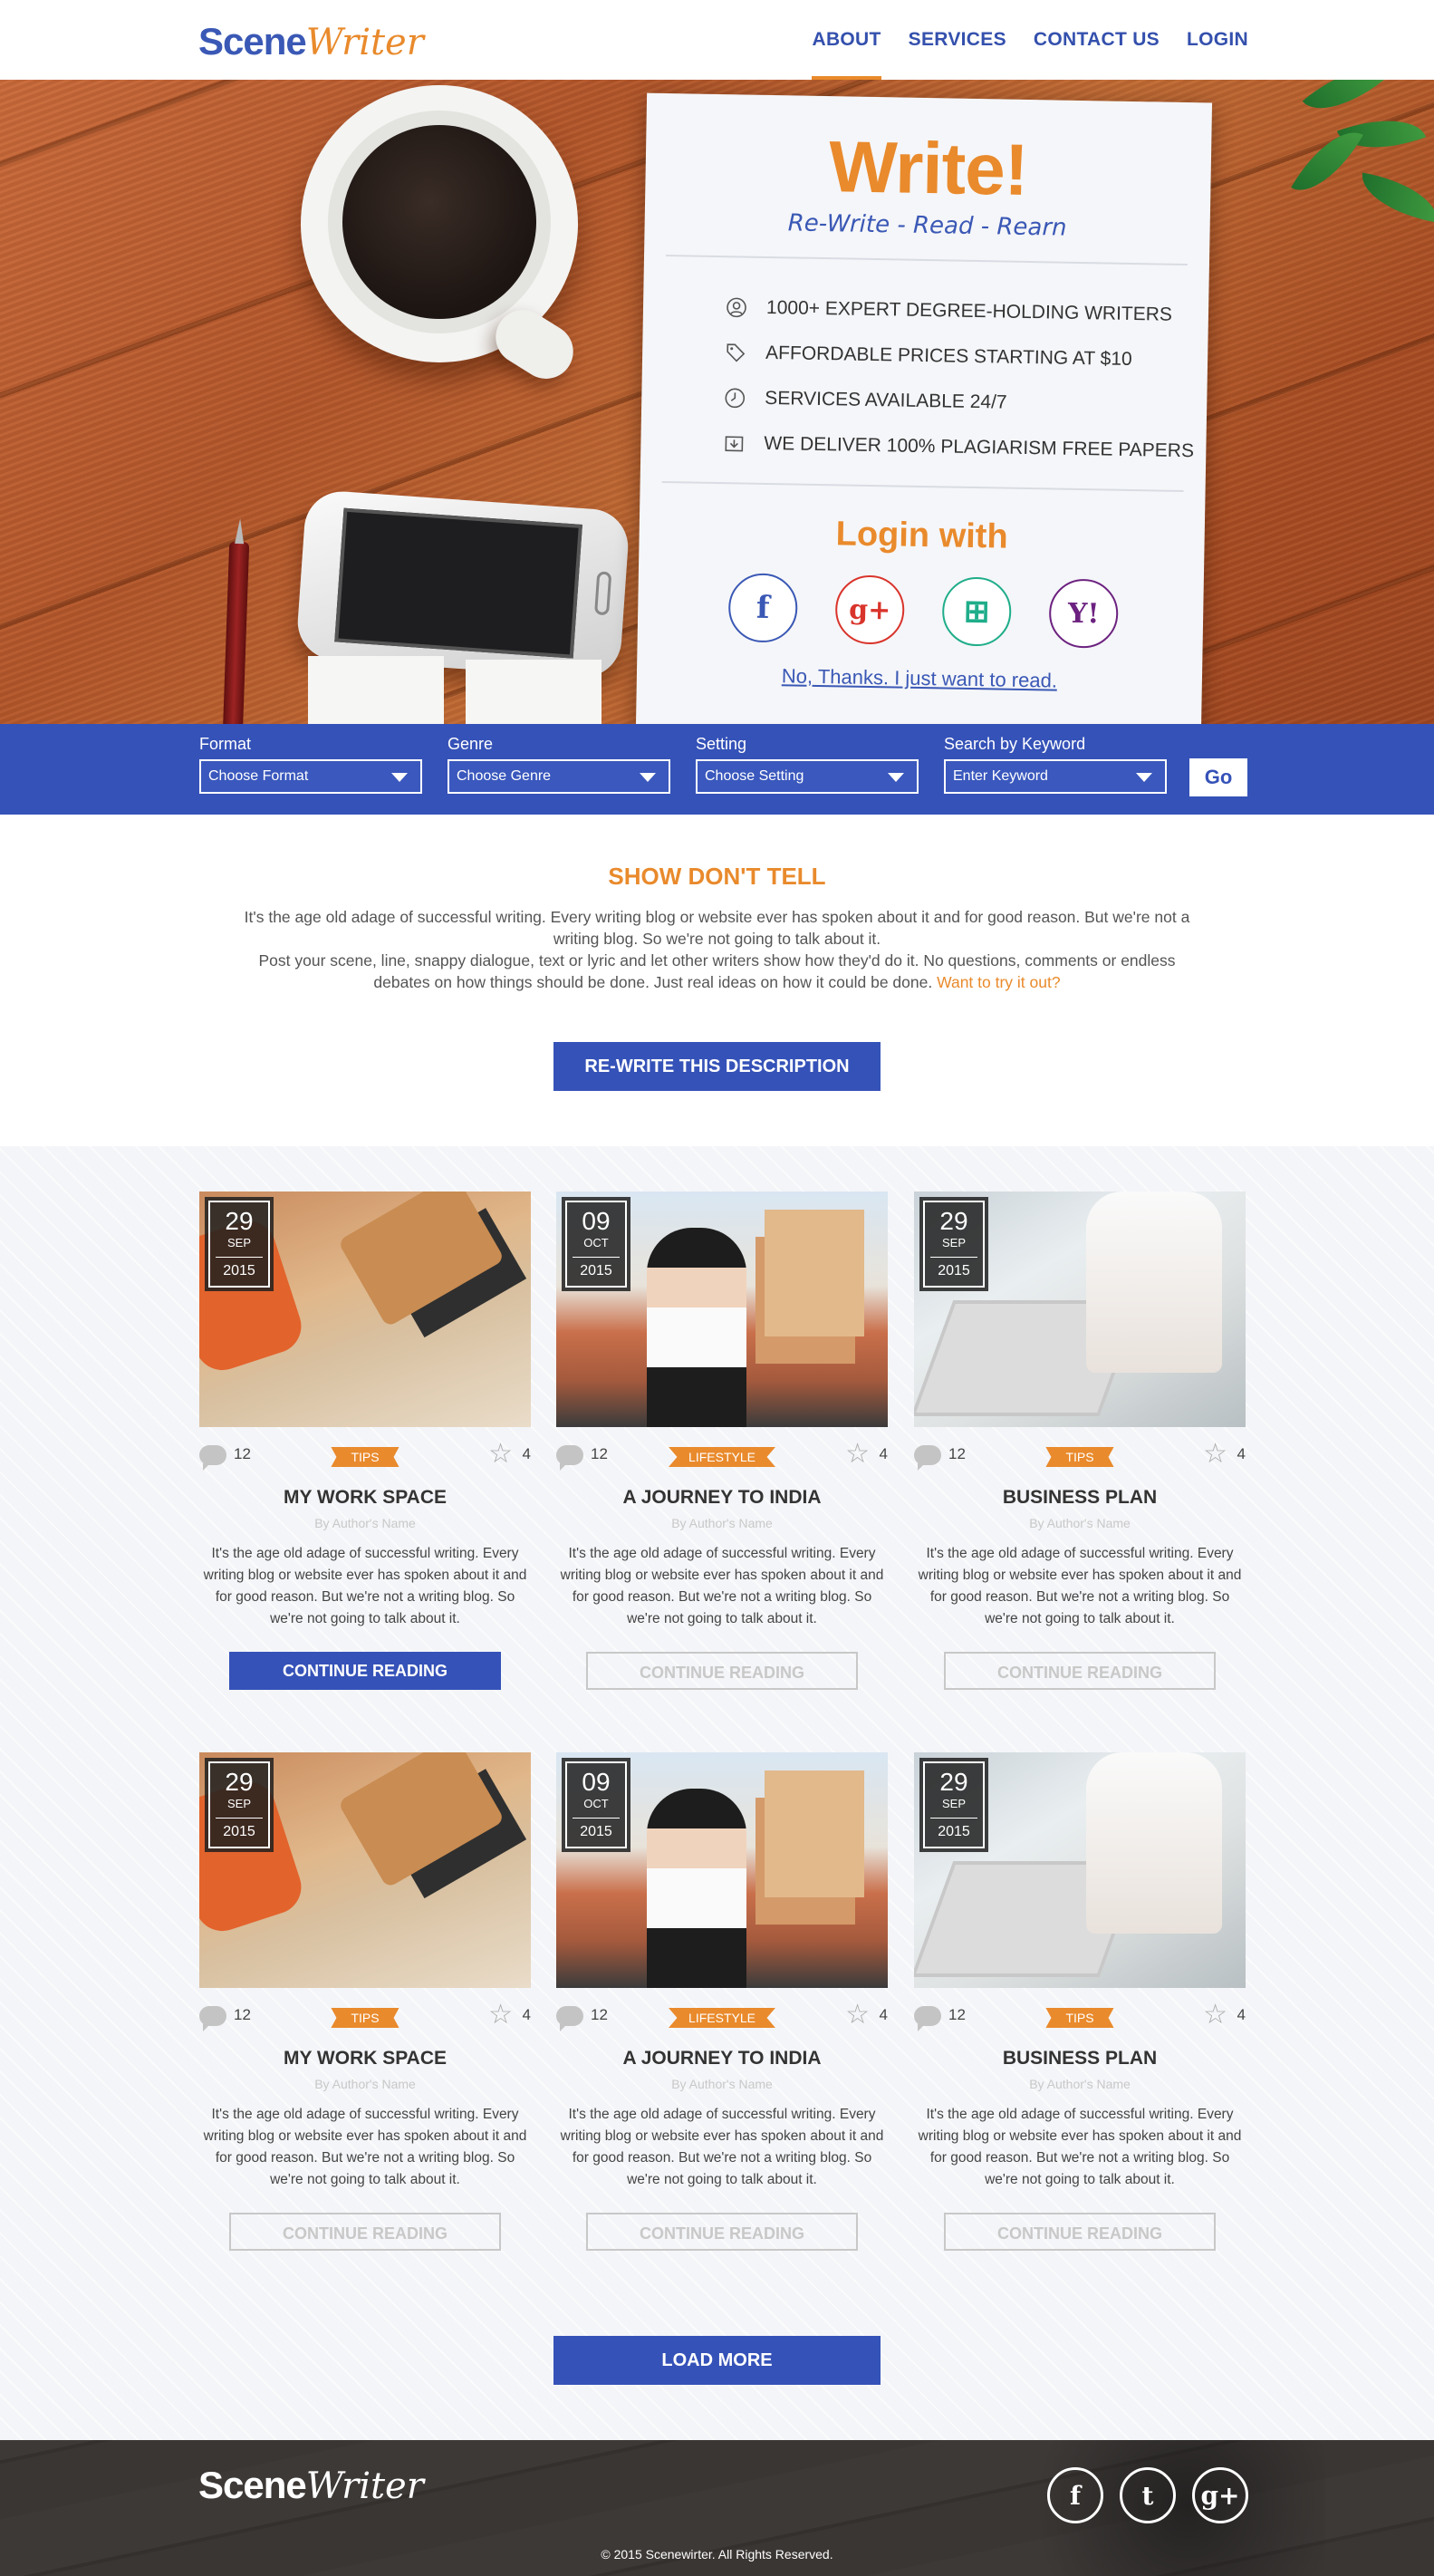 This screenshot has height=2576, width=1434. What do you see at coordinates (1395, 197) in the screenshot?
I see `leaf-image` at bounding box center [1395, 197].